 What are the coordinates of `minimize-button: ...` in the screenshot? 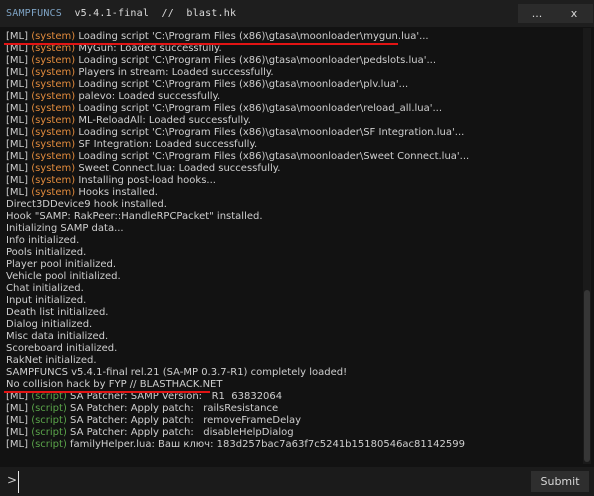 It's located at (537, 13).